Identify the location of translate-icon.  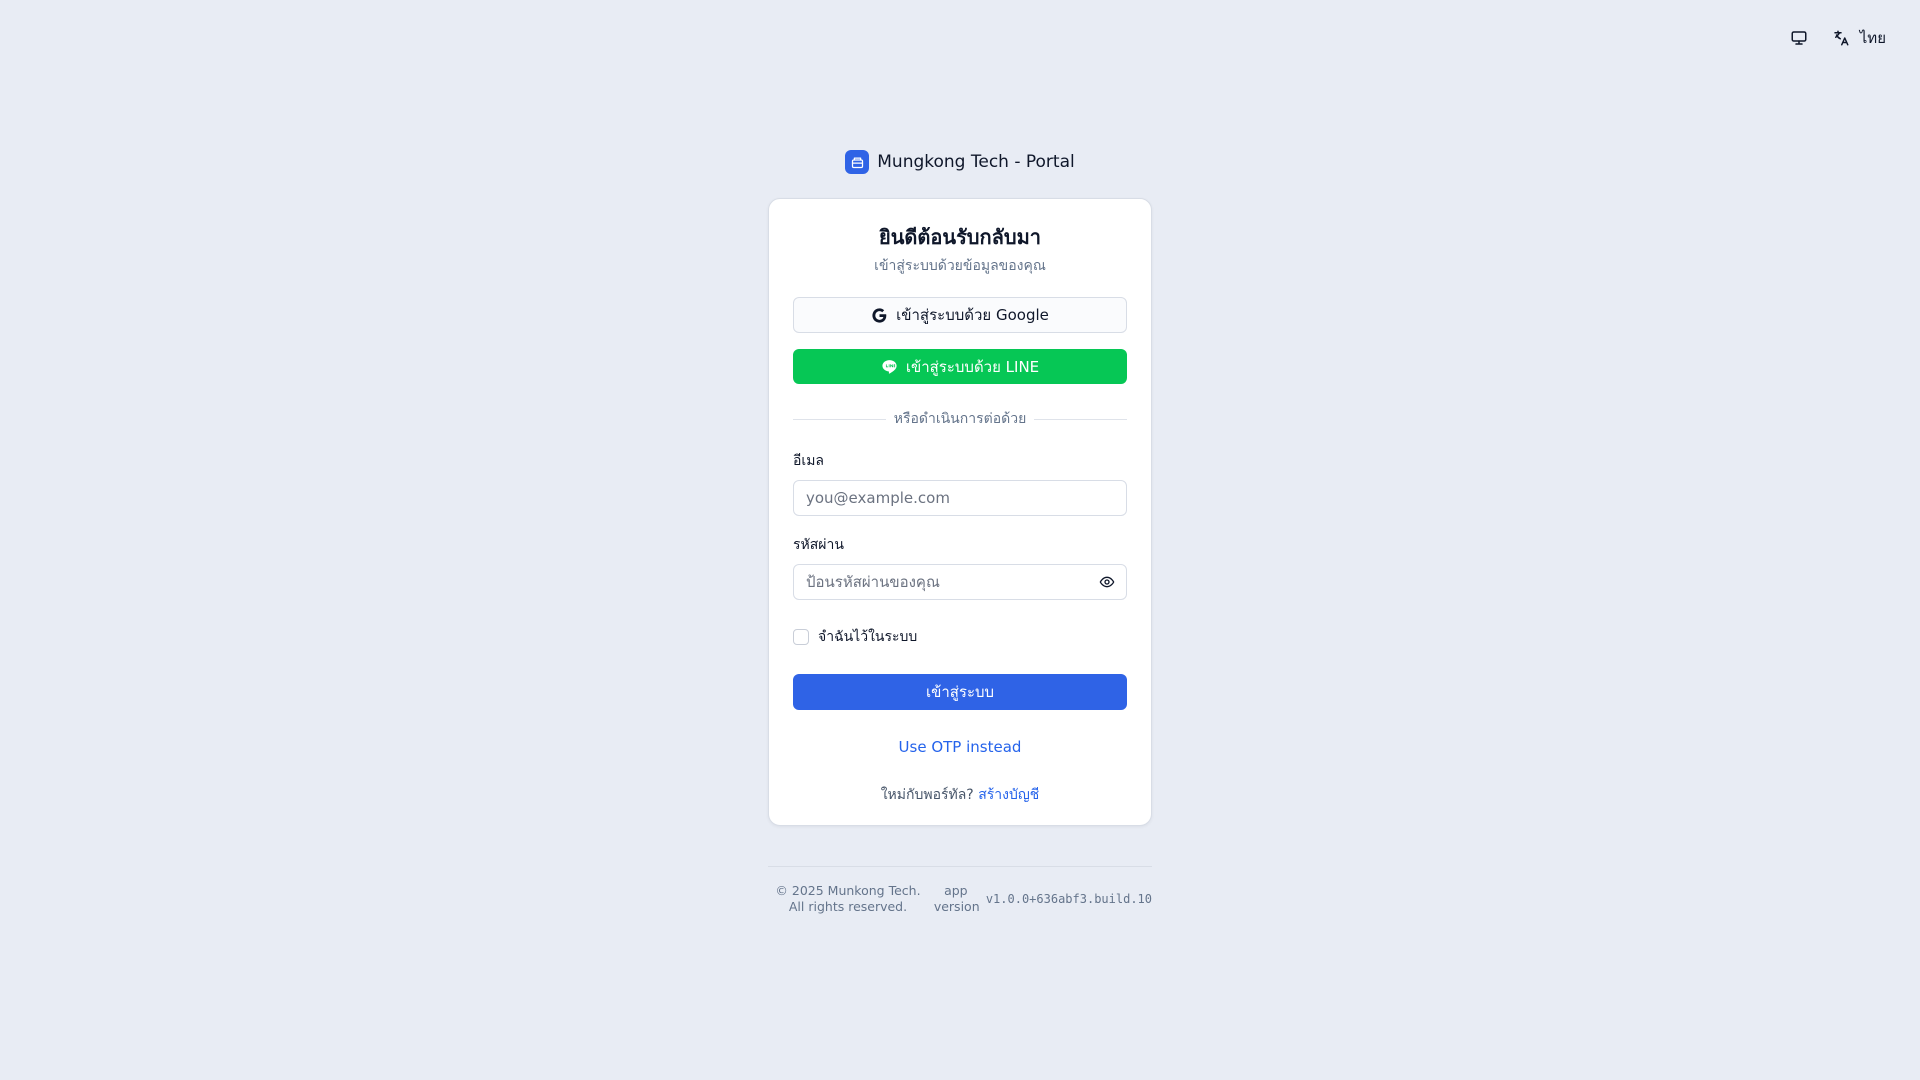
(1841, 38).